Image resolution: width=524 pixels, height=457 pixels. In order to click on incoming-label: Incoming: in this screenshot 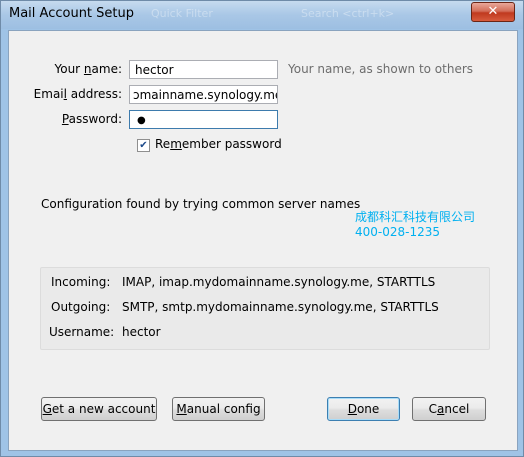, I will do `click(81, 282)`.